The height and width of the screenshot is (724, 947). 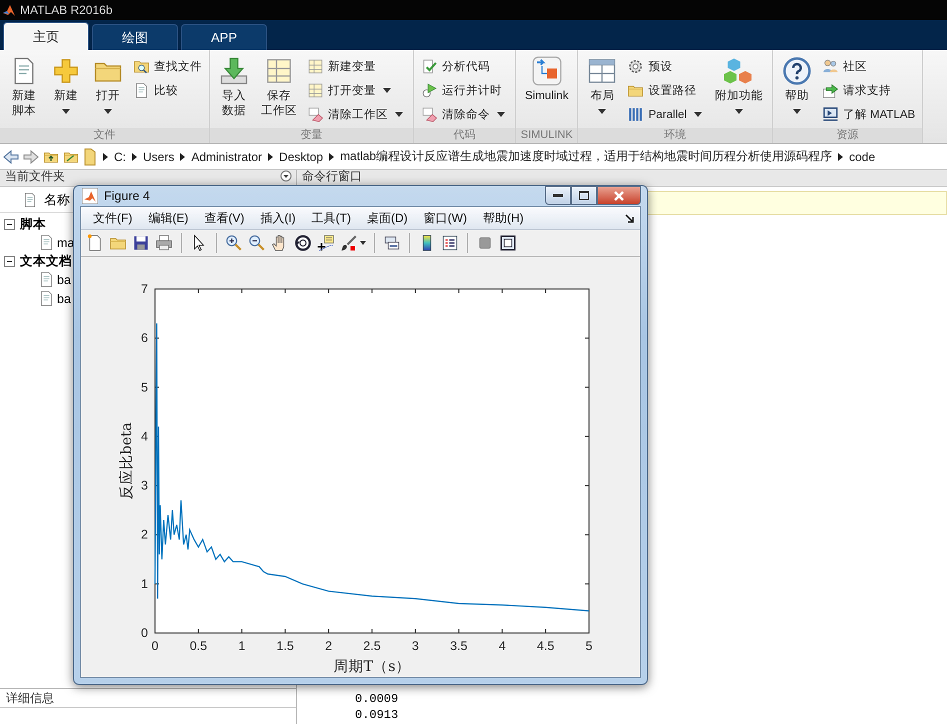 What do you see at coordinates (349, 243) in the screenshot?
I see `brush-icon` at bounding box center [349, 243].